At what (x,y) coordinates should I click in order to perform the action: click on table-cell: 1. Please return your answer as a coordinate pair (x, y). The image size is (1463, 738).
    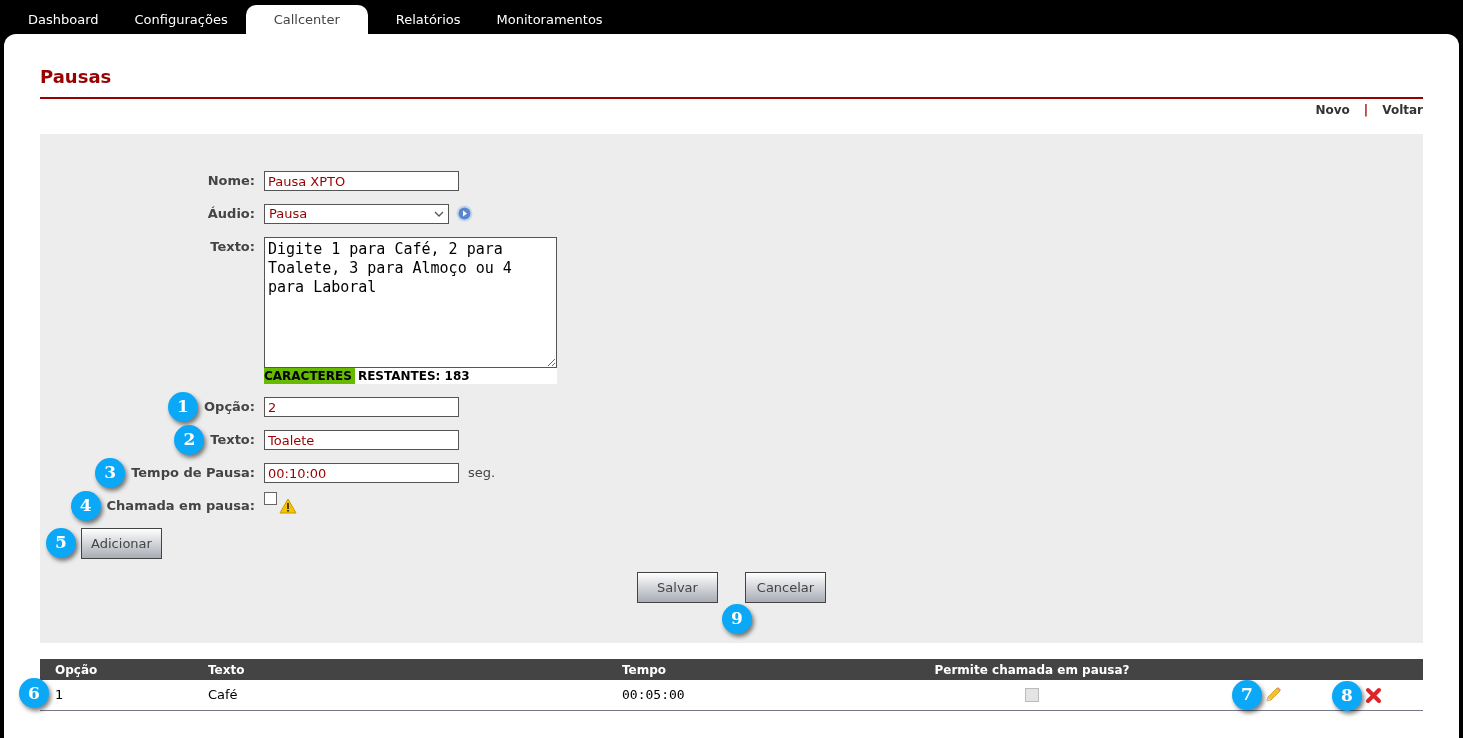
    Looking at the image, I should click on (59, 695).